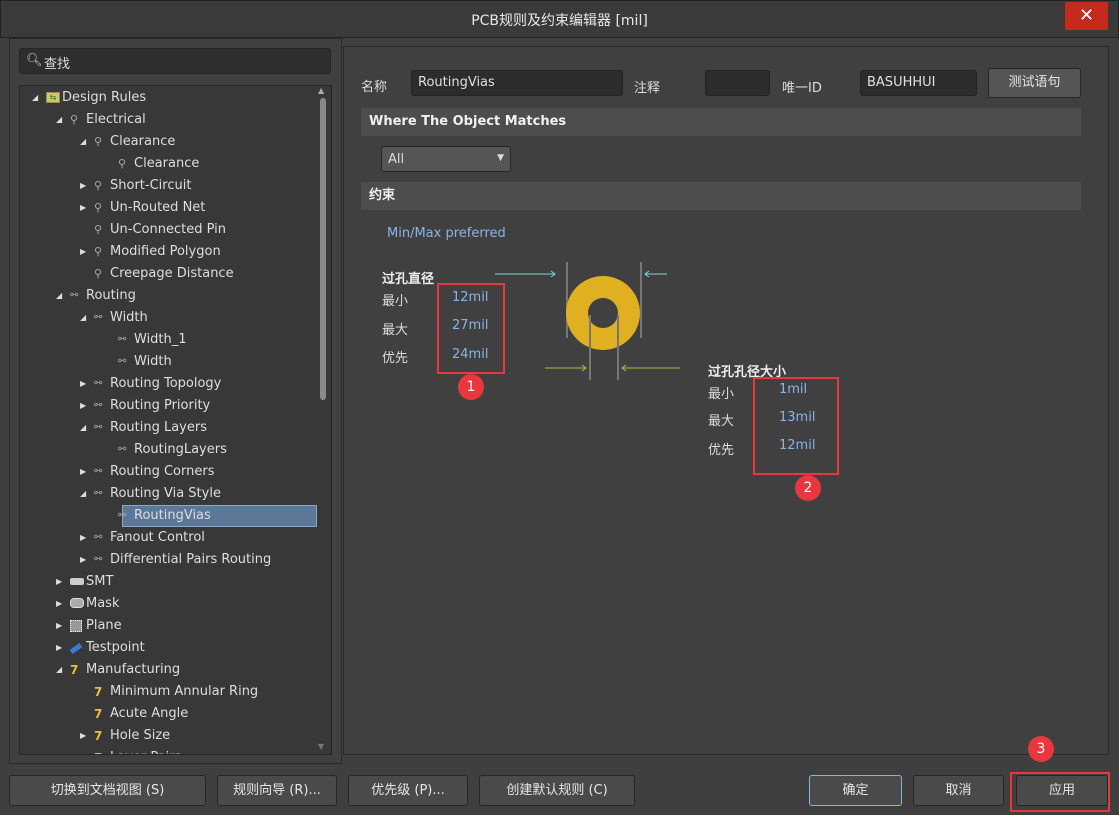  What do you see at coordinates (500, 158) in the screenshot?
I see `chevron-down-icon: ▼` at bounding box center [500, 158].